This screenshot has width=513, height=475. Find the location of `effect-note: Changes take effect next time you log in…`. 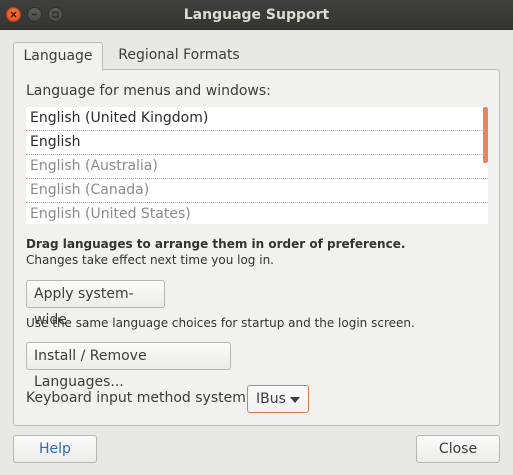

effect-note: Changes take effect next time you log in… is located at coordinates (150, 260).